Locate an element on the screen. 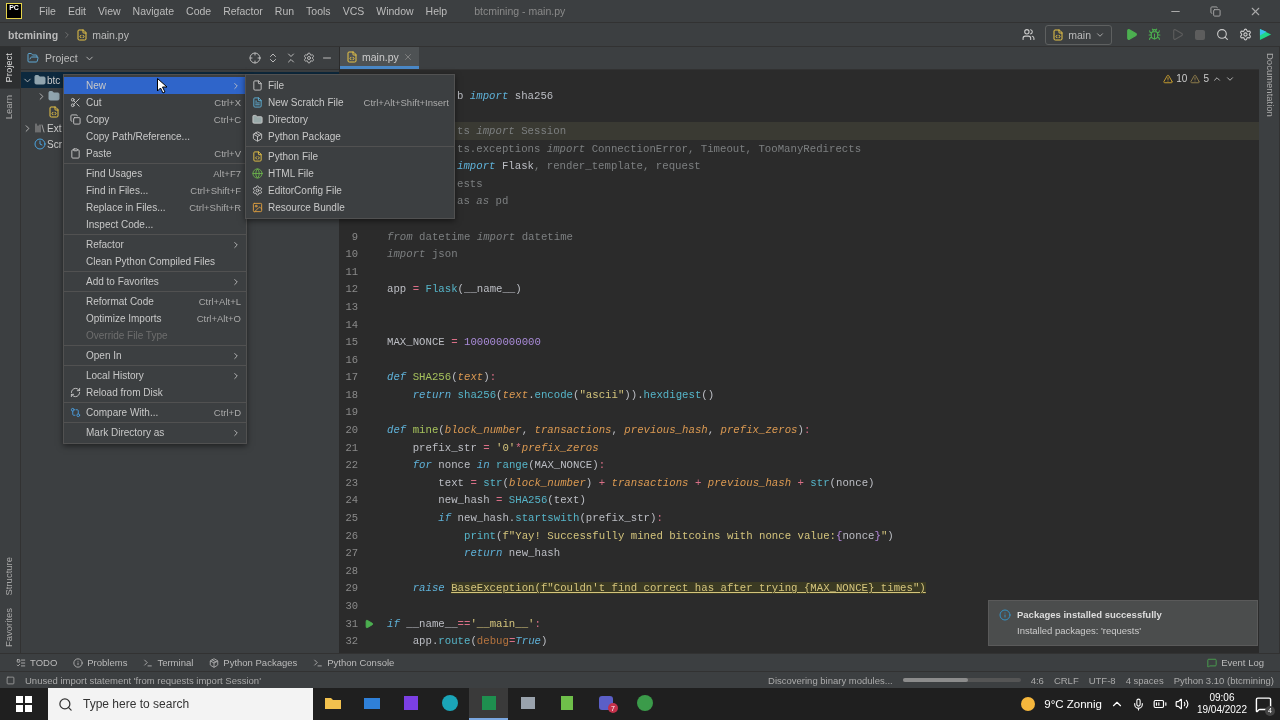 The image size is (1280, 720). line-number: 15 is located at coordinates (351, 342).